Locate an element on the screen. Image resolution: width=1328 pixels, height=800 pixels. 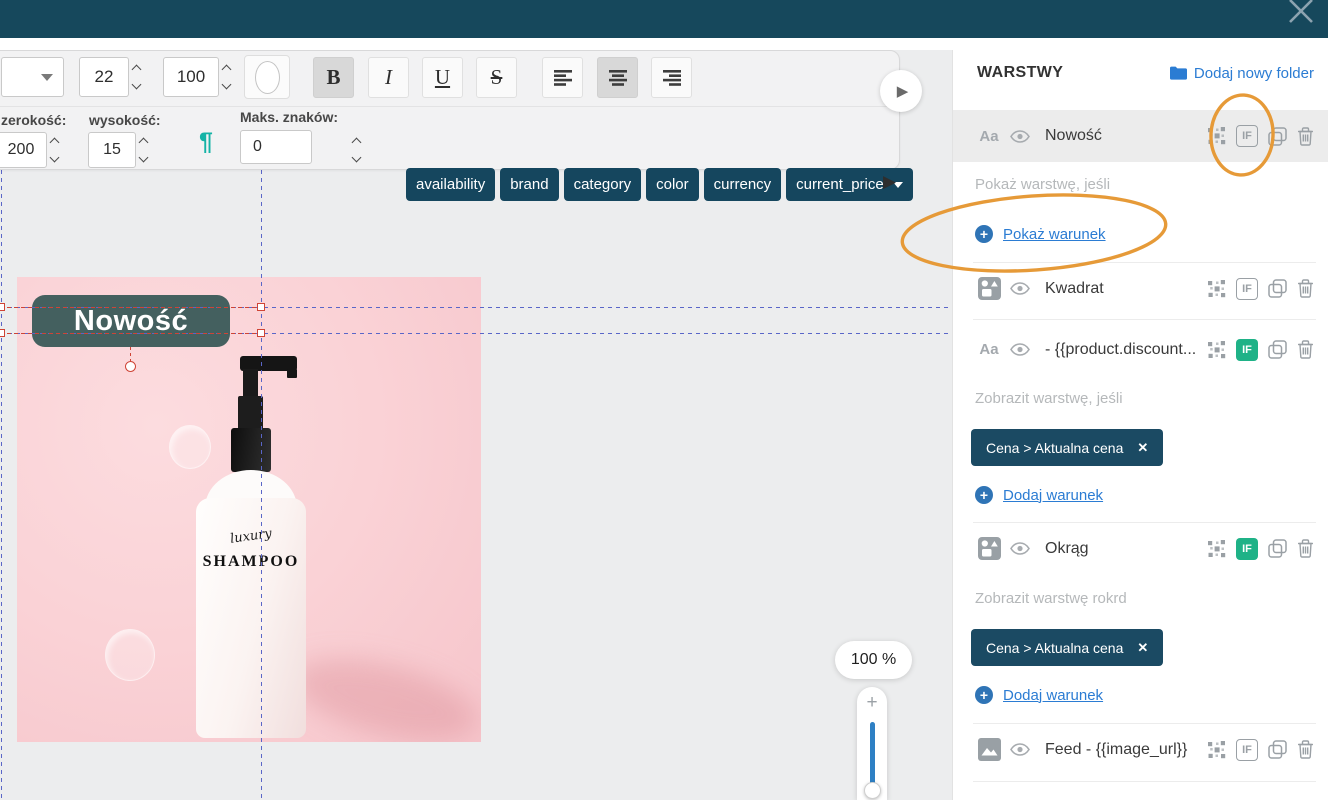
layer-row-discount: Aa - {{product.discount... IF is located at coordinates (1140, 349).